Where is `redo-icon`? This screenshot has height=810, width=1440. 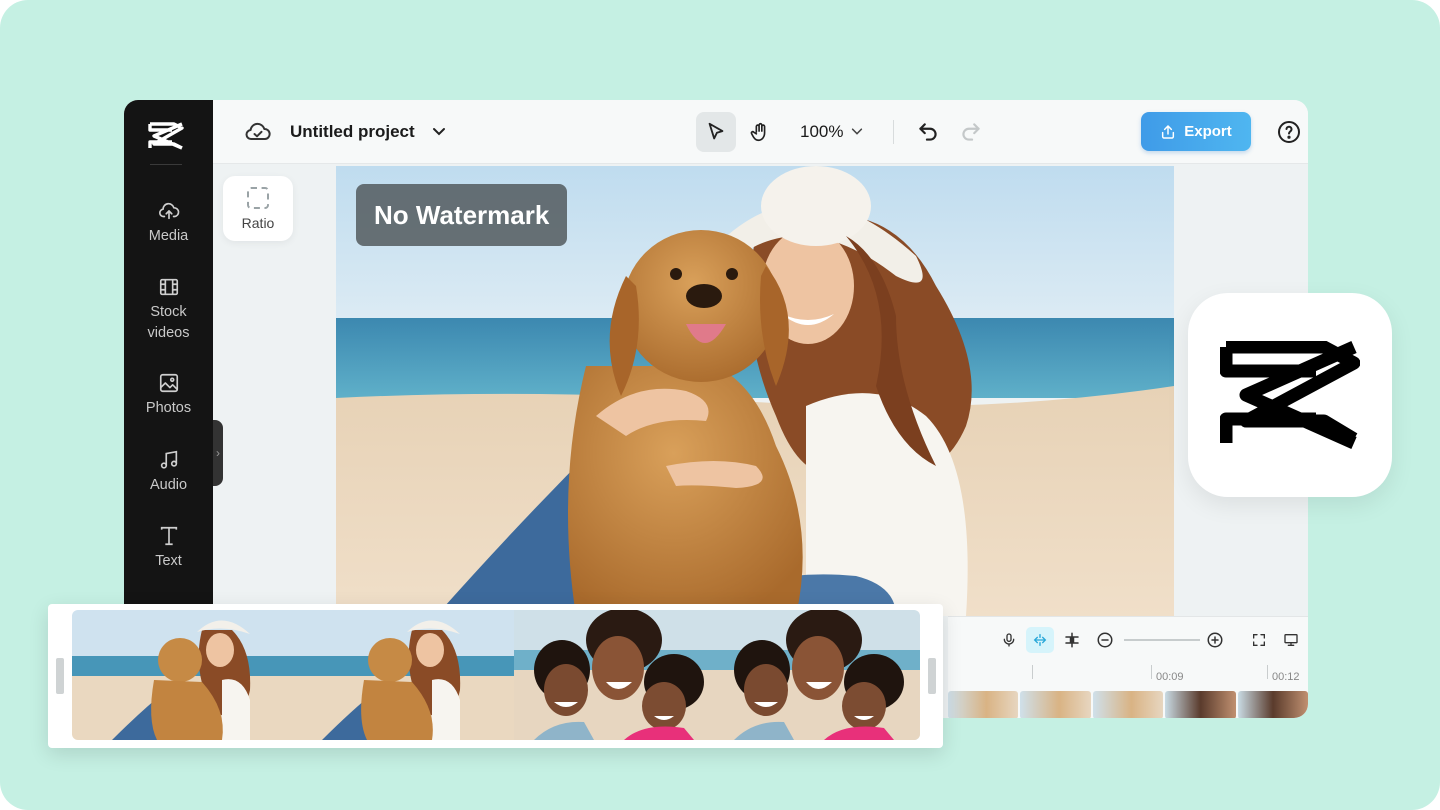 redo-icon is located at coordinates (971, 132).